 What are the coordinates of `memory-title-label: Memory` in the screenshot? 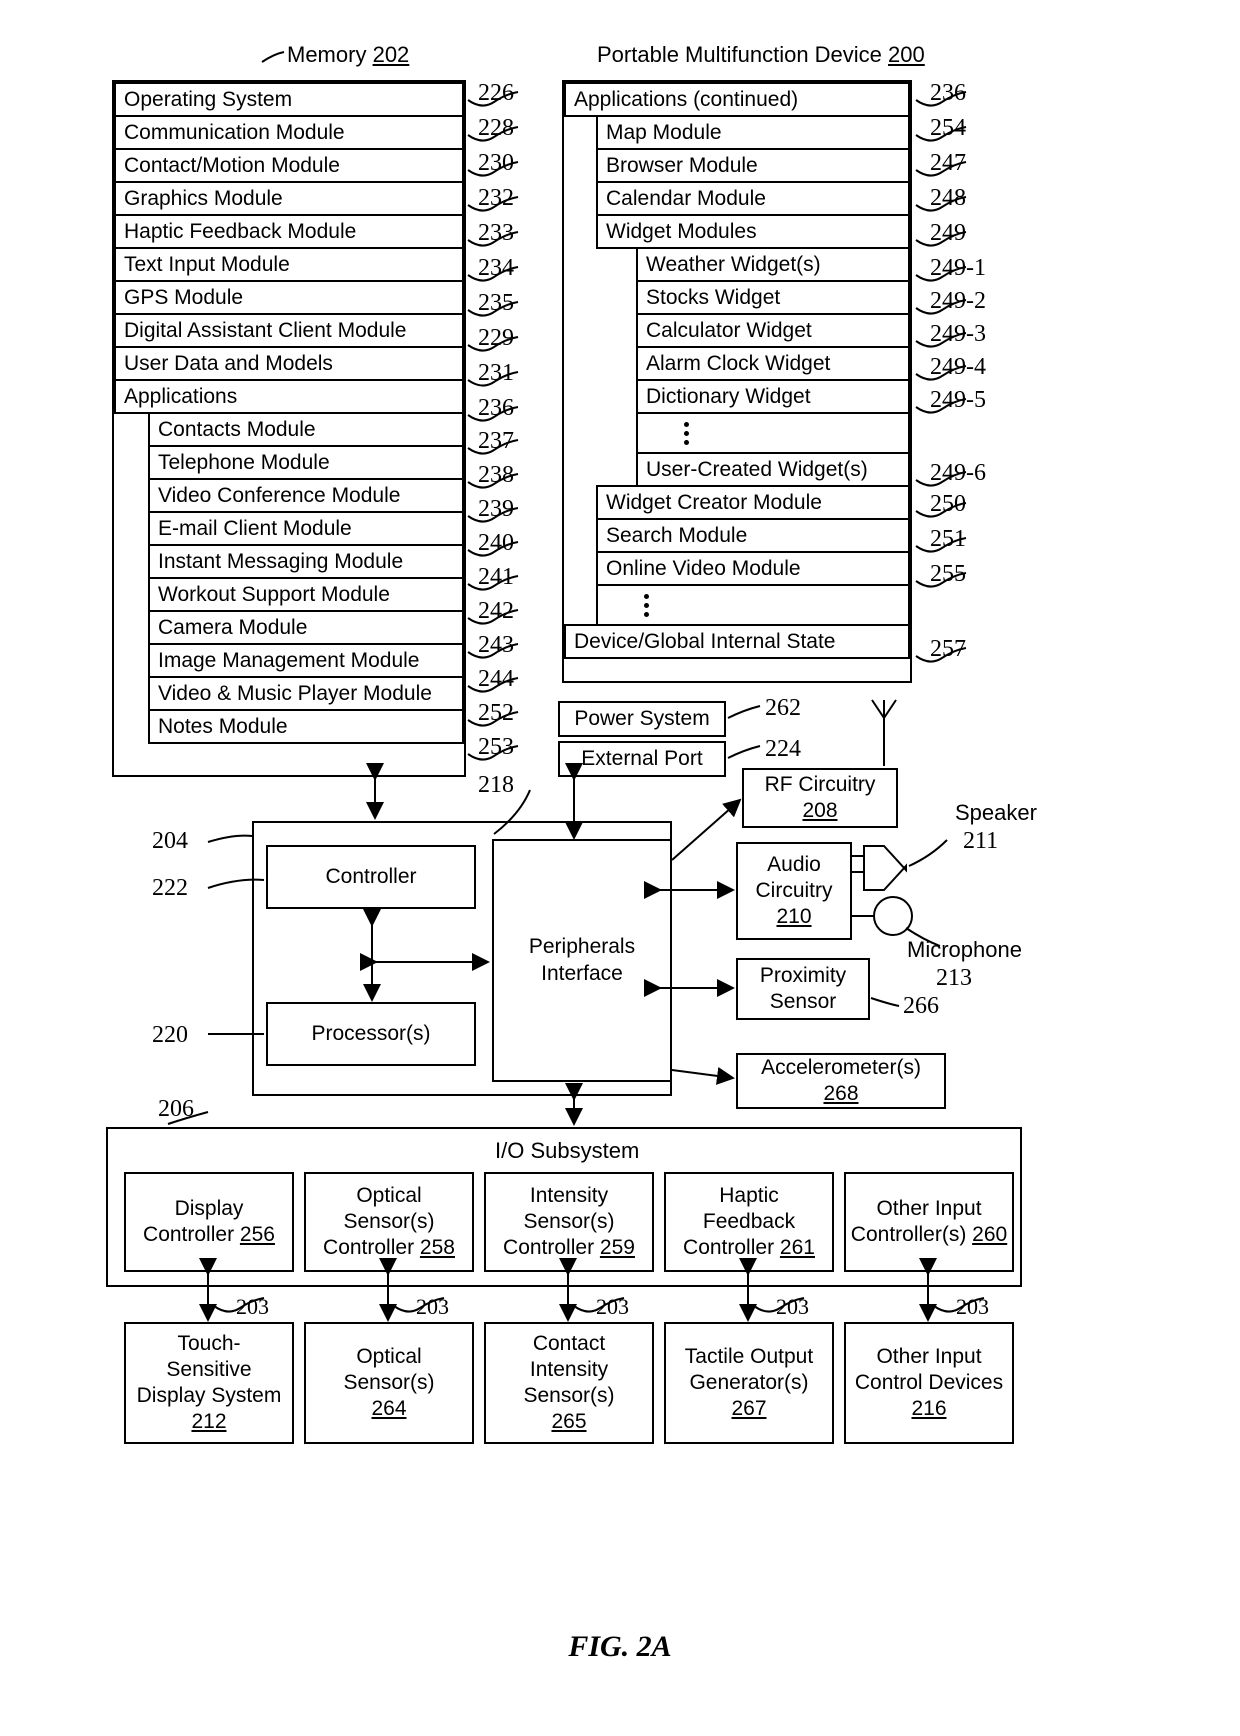 It's located at (327, 54).